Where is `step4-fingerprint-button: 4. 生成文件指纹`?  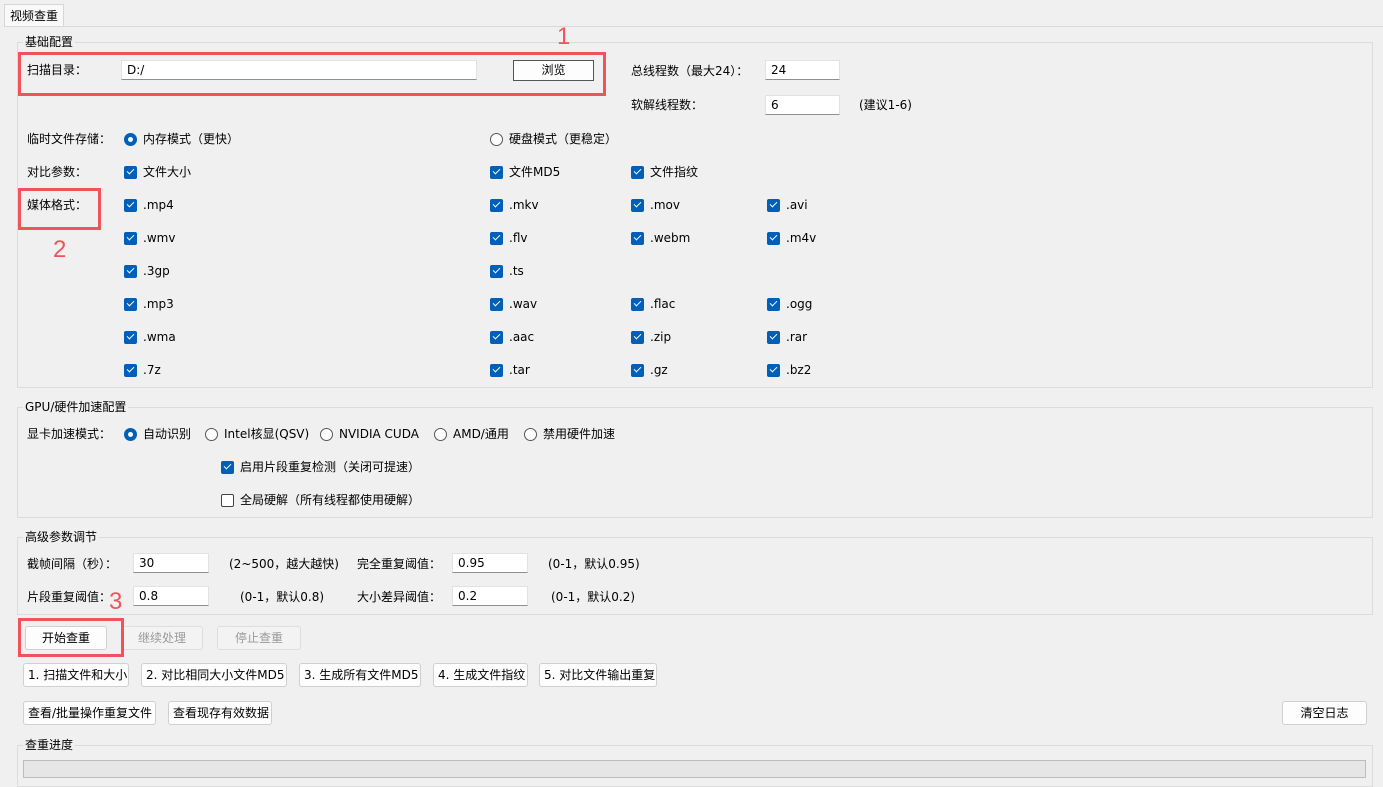
step4-fingerprint-button: 4. 生成文件指纹 is located at coordinates (480, 675).